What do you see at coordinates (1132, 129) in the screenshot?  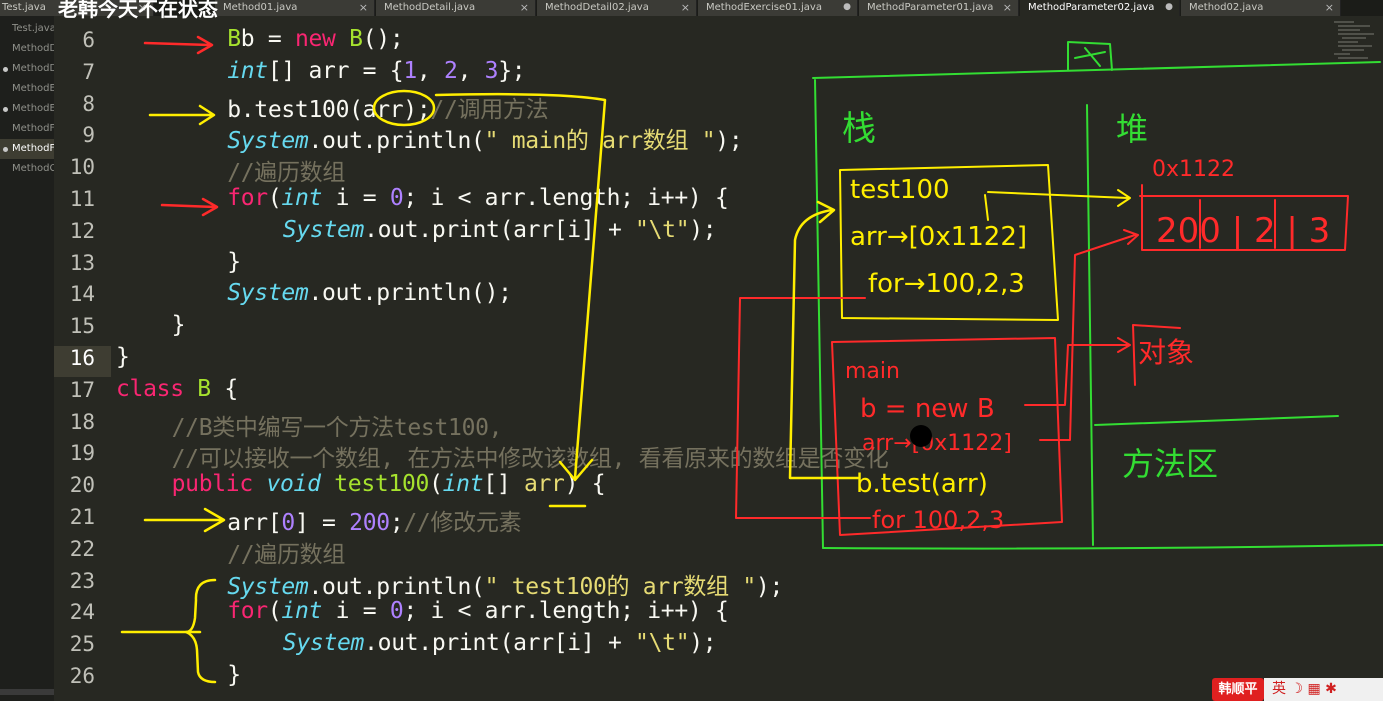 I see `heap-label: 堆` at bounding box center [1132, 129].